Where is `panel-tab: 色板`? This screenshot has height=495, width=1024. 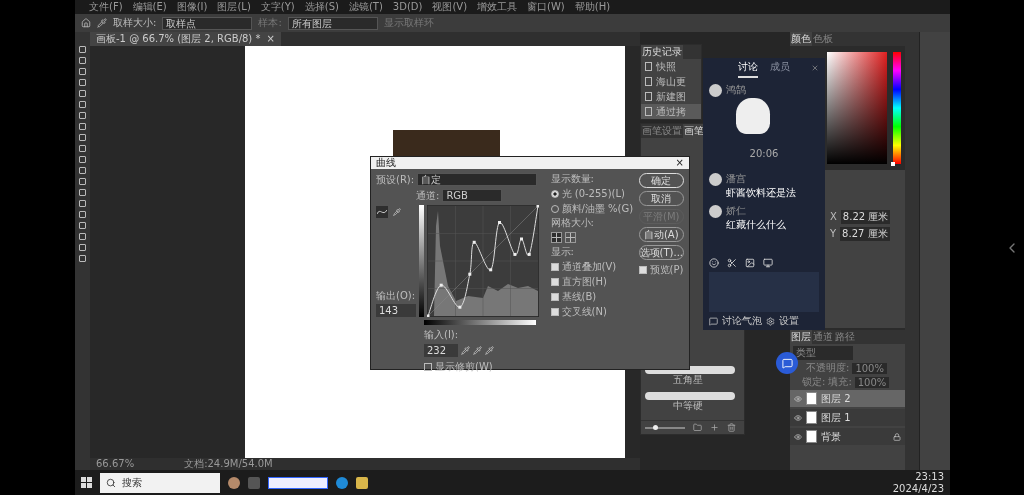 panel-tab: 色板 is located at coordinates (823, 39).